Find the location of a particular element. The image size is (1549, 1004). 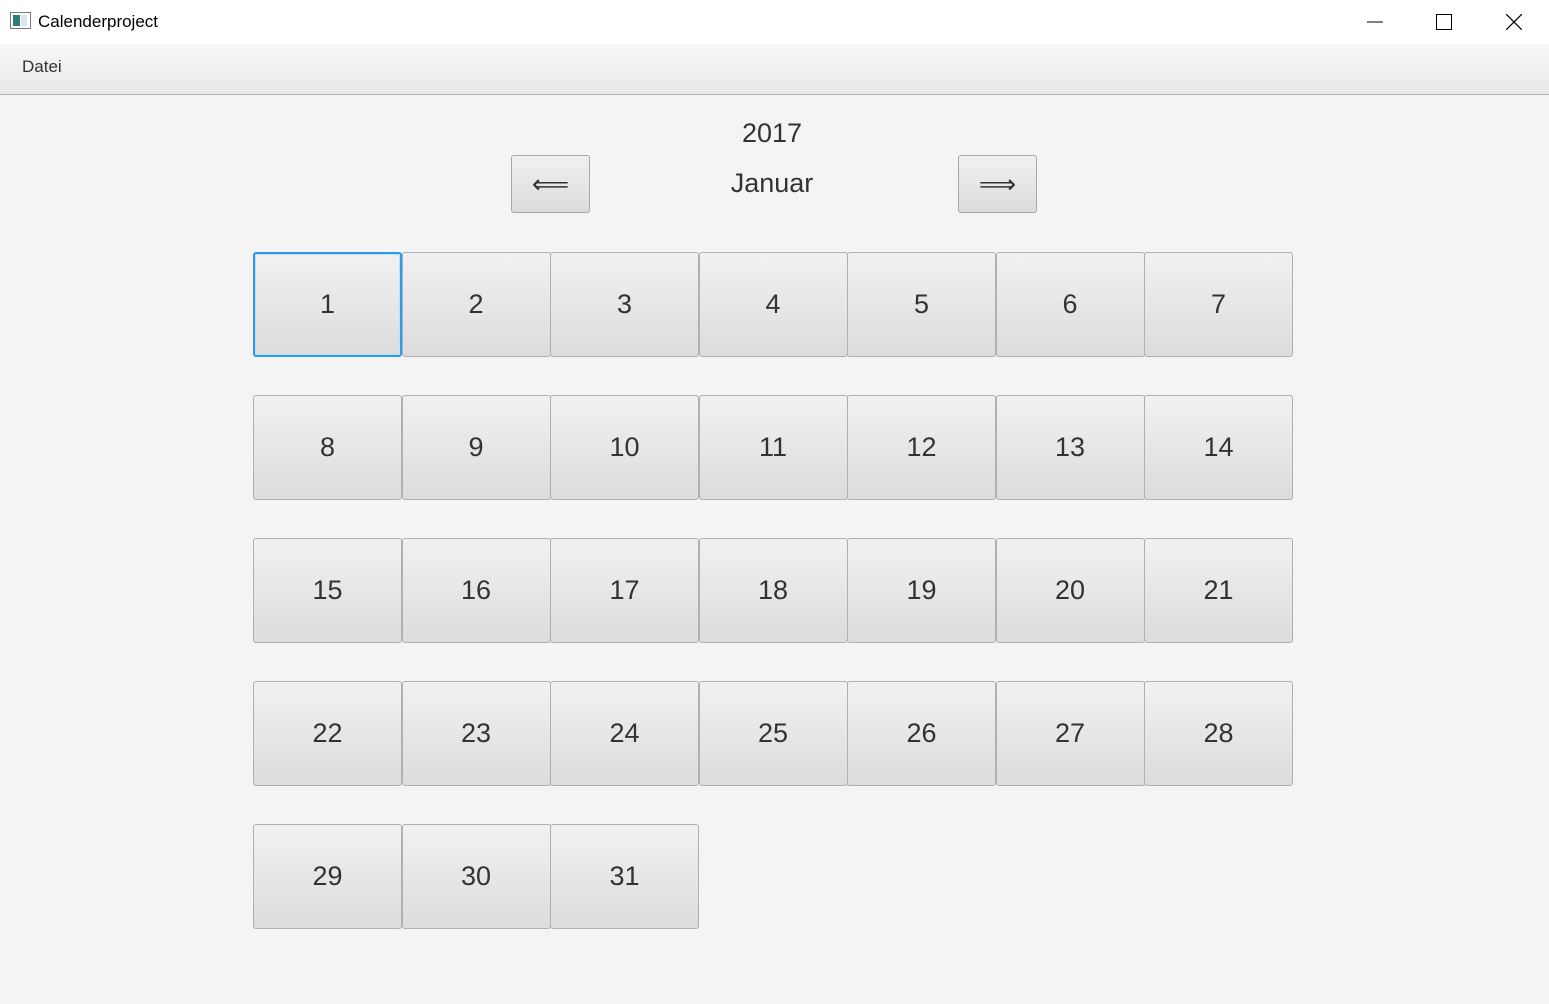

day-button: 28 is located at coordinates (1218, 733).